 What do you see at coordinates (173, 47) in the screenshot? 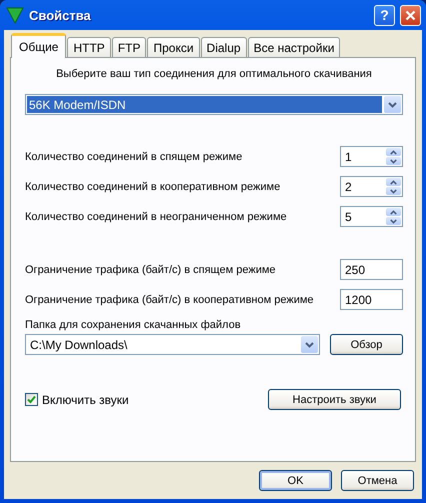
I see `tab: Прокси` at bounding box center [173, 47].